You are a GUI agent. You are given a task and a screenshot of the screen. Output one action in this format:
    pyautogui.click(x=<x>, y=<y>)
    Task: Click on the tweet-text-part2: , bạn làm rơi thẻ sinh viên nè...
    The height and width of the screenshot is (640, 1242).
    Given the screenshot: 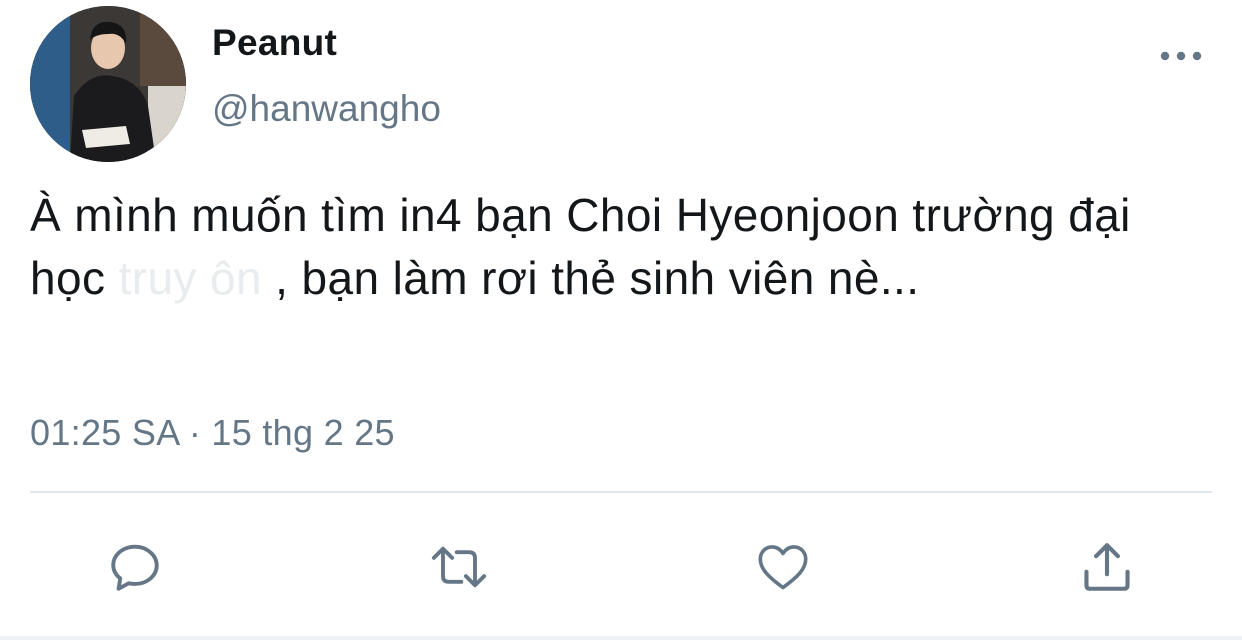 What is the action you would take?
    pyautogui.click(x=597, y=278)
    